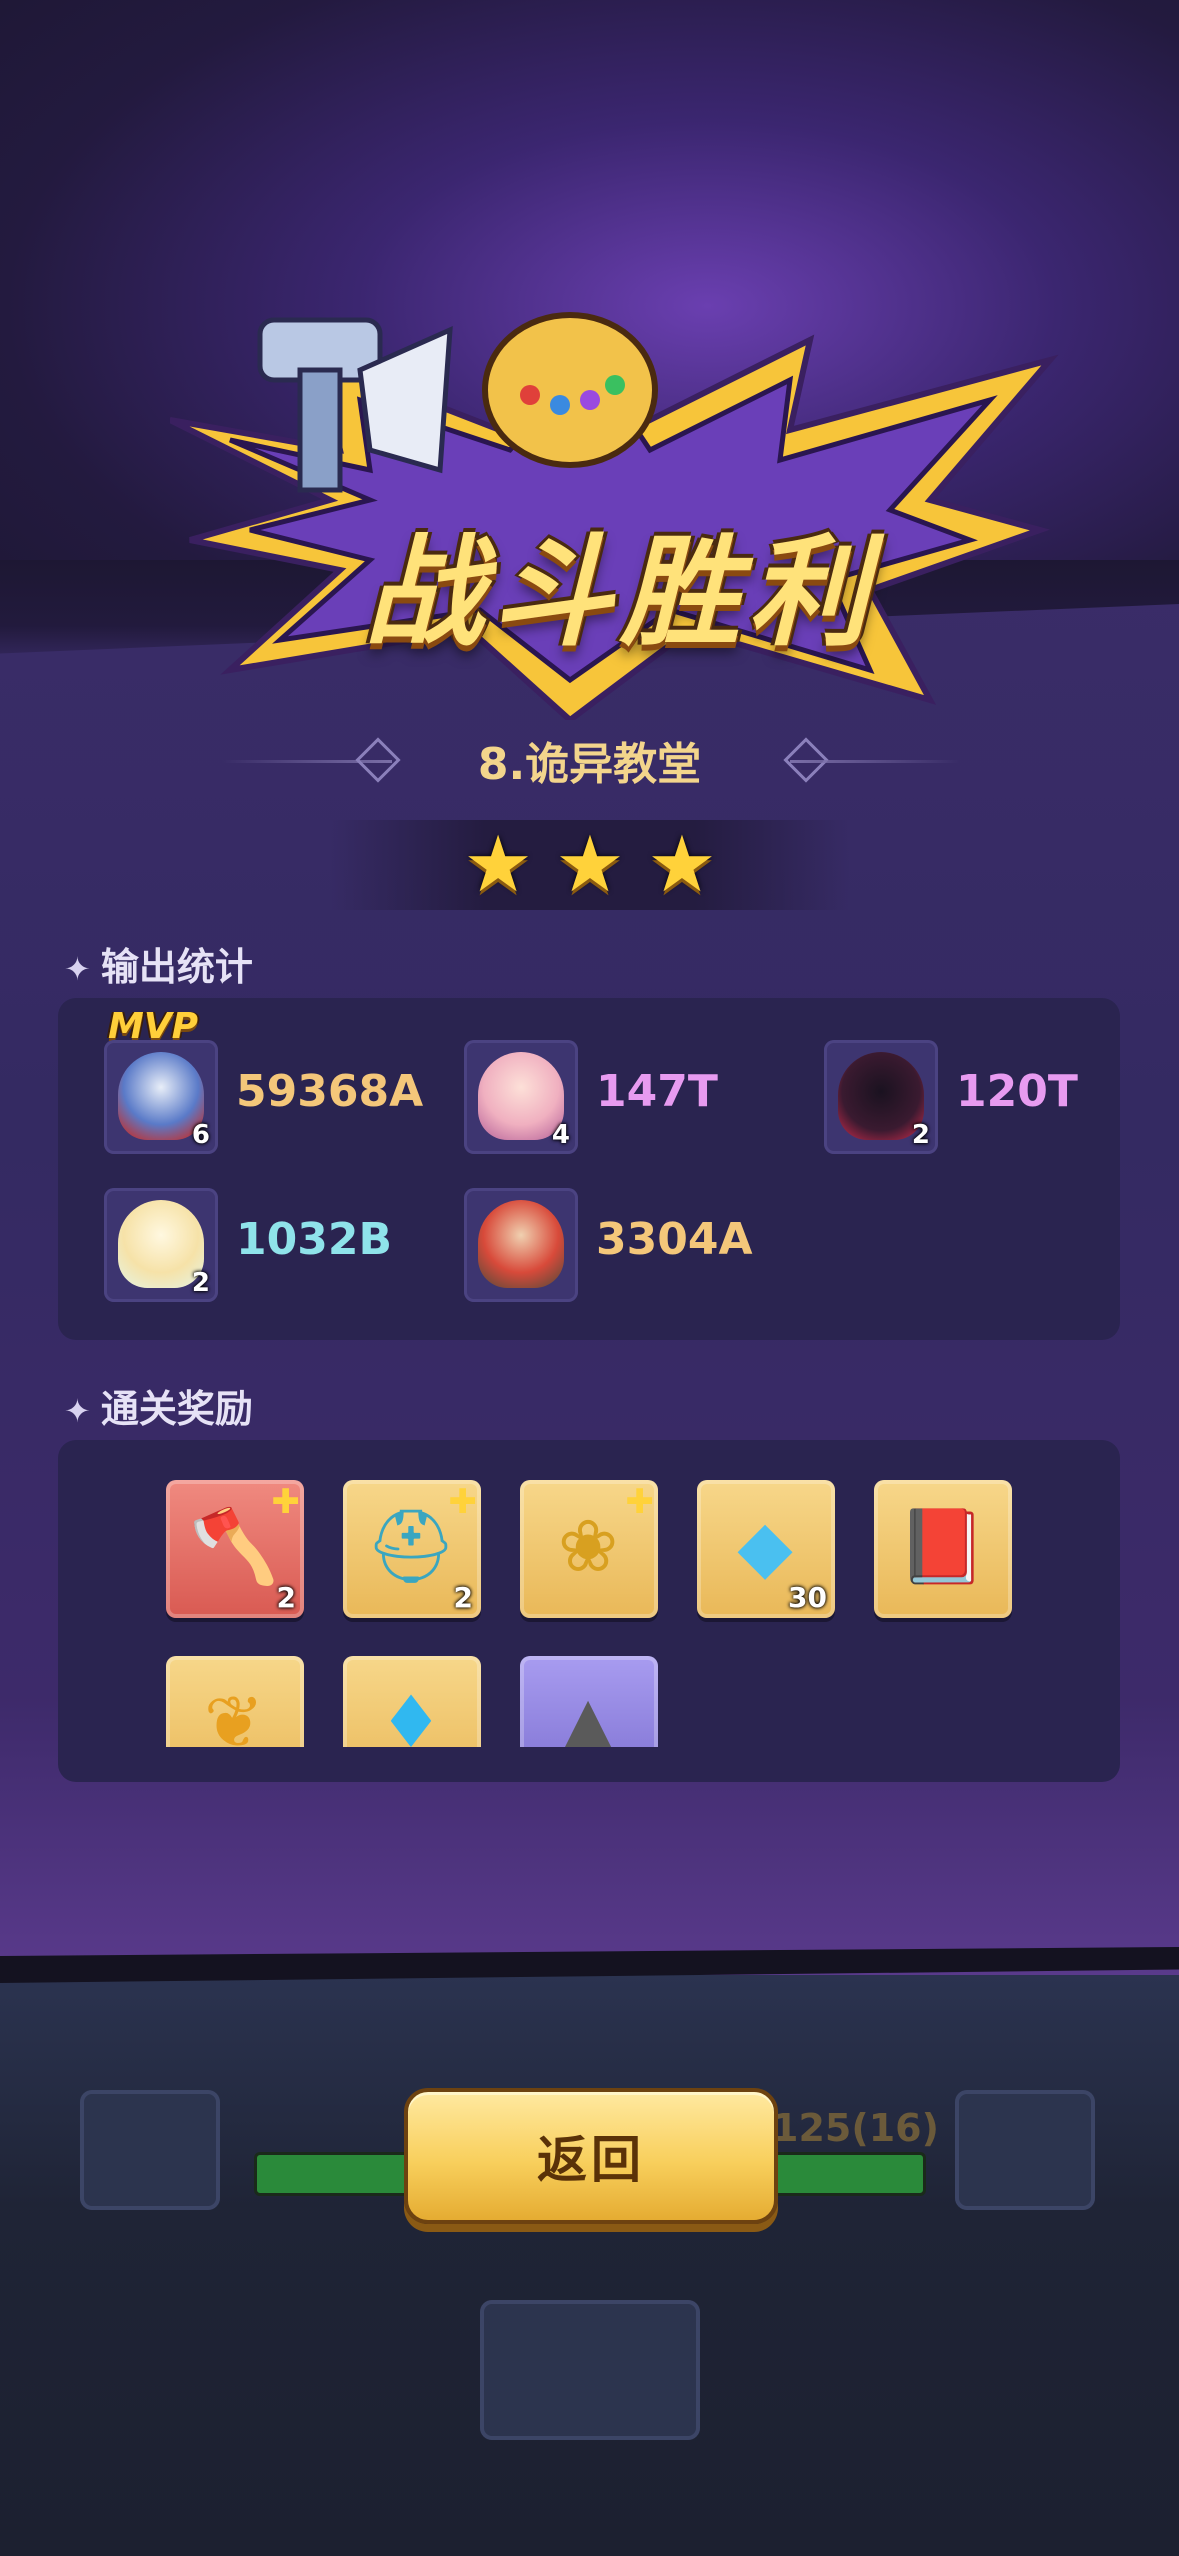 The width and height of the screenshot is (1179, 2556). I want to click on stage-name: 8.诡异教堂, so click(589, 764).